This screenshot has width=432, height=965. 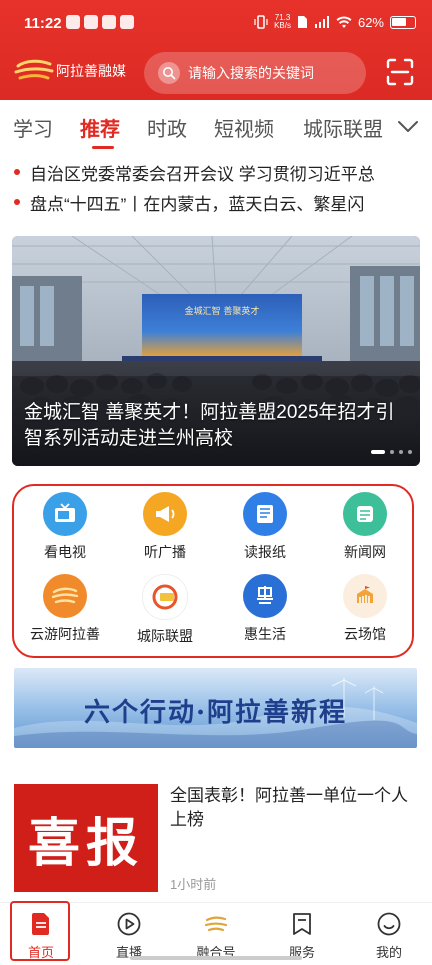 I want to click on app-name: 阿拉善融媒, so click(x=91, y=72).